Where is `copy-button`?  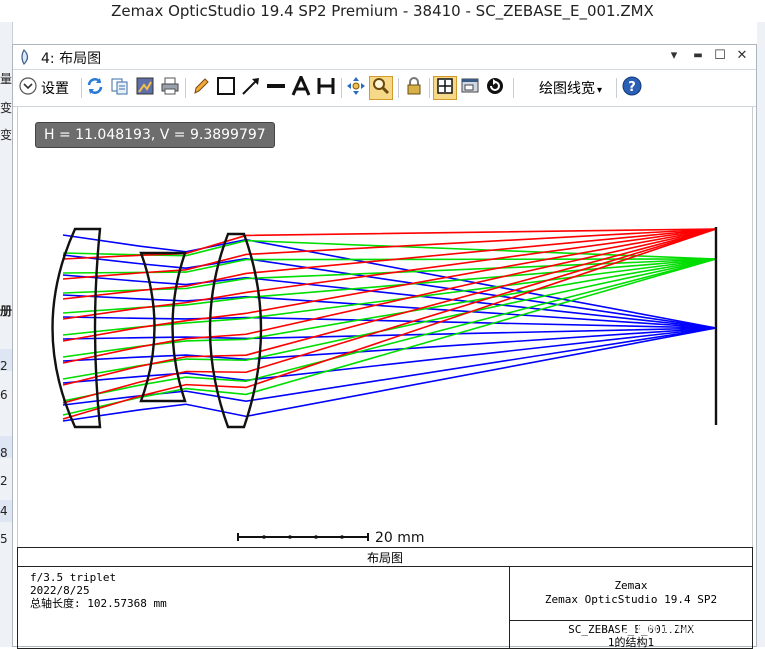 copy-button is located at coordinates (120, 88).